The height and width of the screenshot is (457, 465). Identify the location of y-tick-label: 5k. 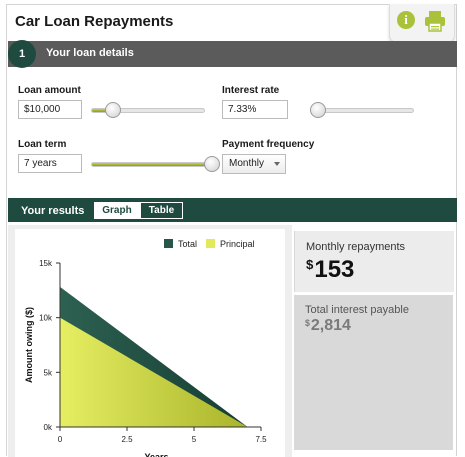
(48, 372).